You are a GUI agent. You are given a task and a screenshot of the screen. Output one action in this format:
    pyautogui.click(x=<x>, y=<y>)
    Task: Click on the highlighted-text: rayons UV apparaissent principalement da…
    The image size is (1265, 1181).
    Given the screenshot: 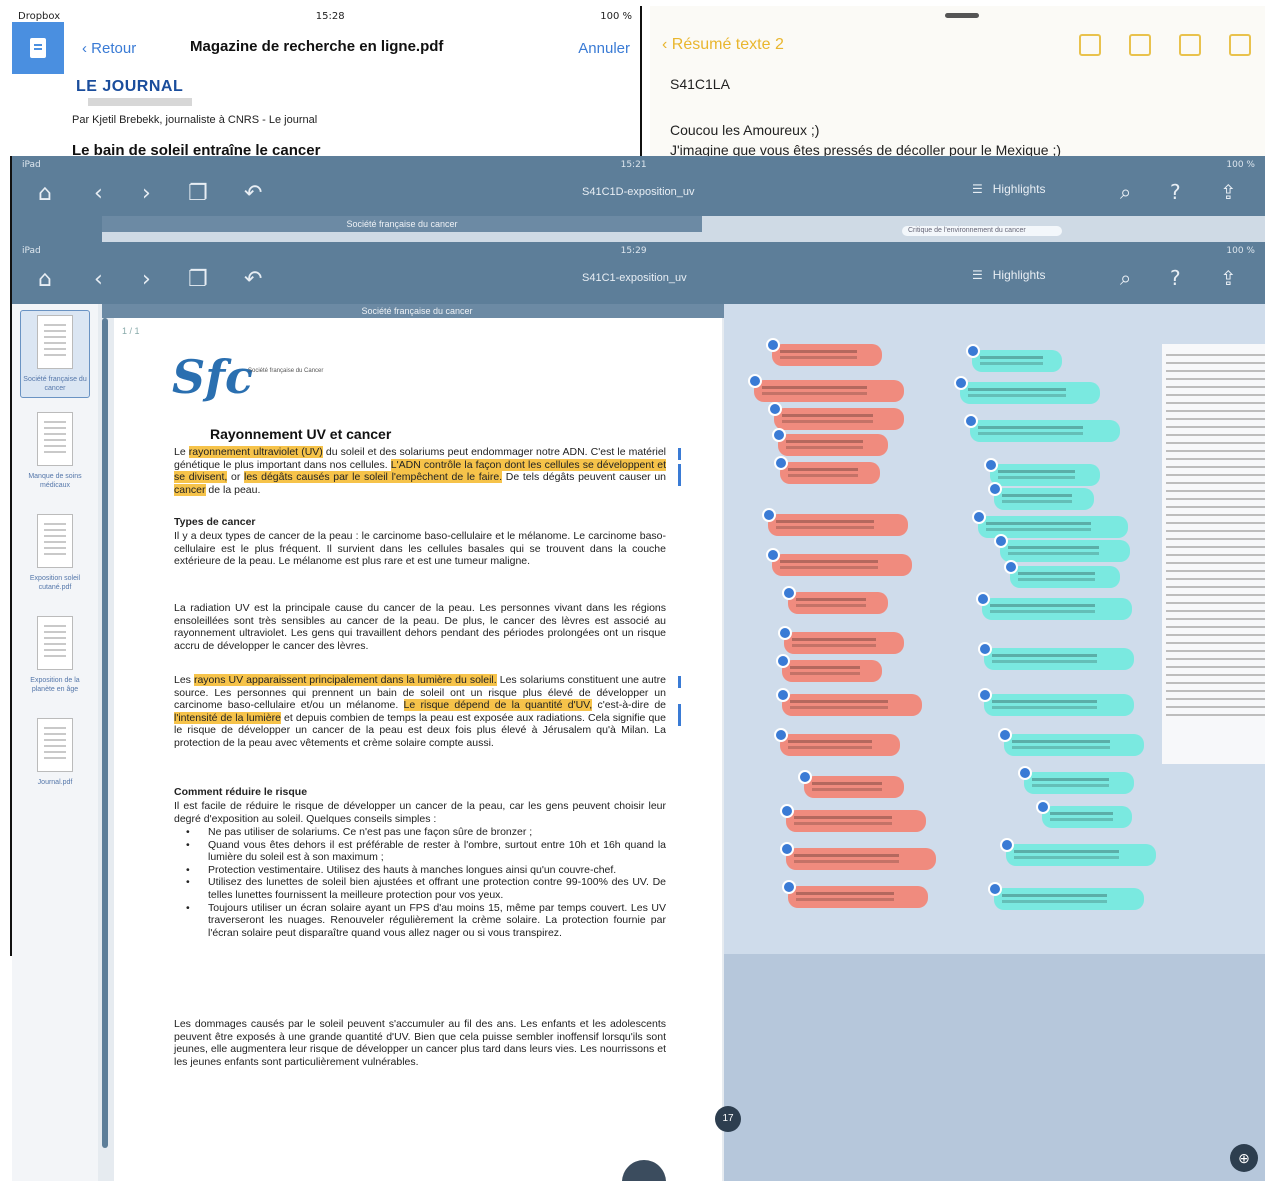 What is the action you would take?
    pyautogui.click(x=345, y=680)
    